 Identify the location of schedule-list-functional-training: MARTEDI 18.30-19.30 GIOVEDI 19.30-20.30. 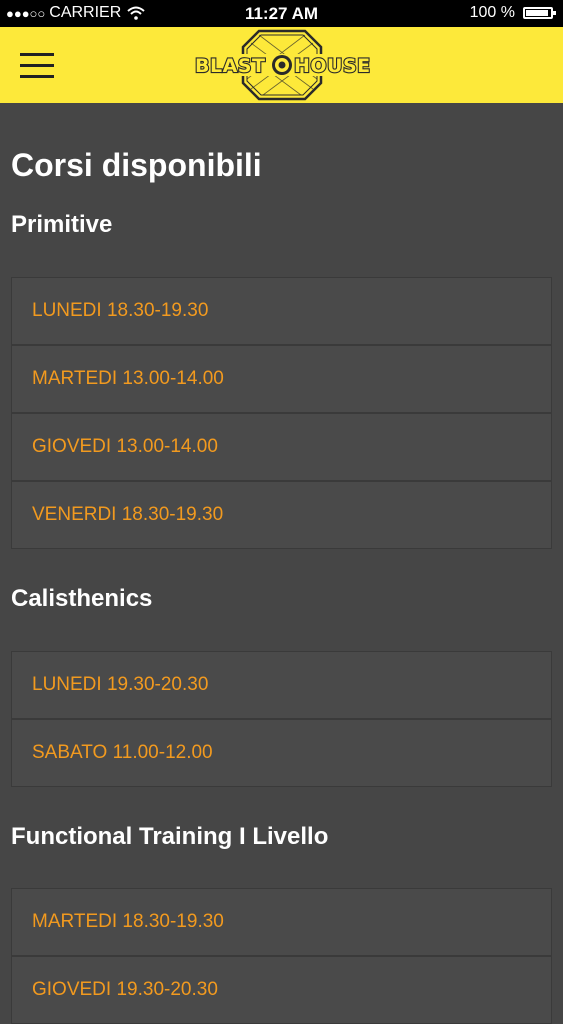
(281, 956).